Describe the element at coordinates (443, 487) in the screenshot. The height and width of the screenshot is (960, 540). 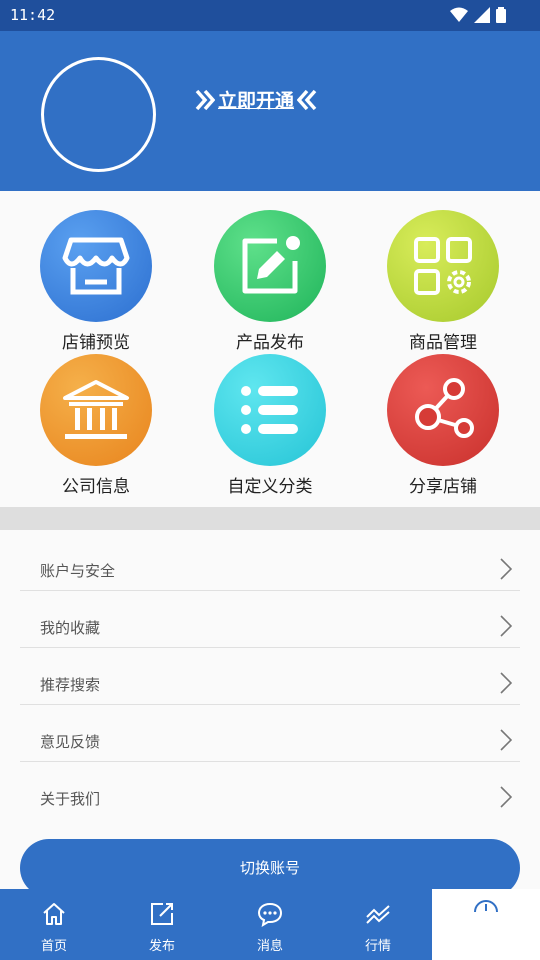
I see `grid-item-label: 分享店铺` at that location.